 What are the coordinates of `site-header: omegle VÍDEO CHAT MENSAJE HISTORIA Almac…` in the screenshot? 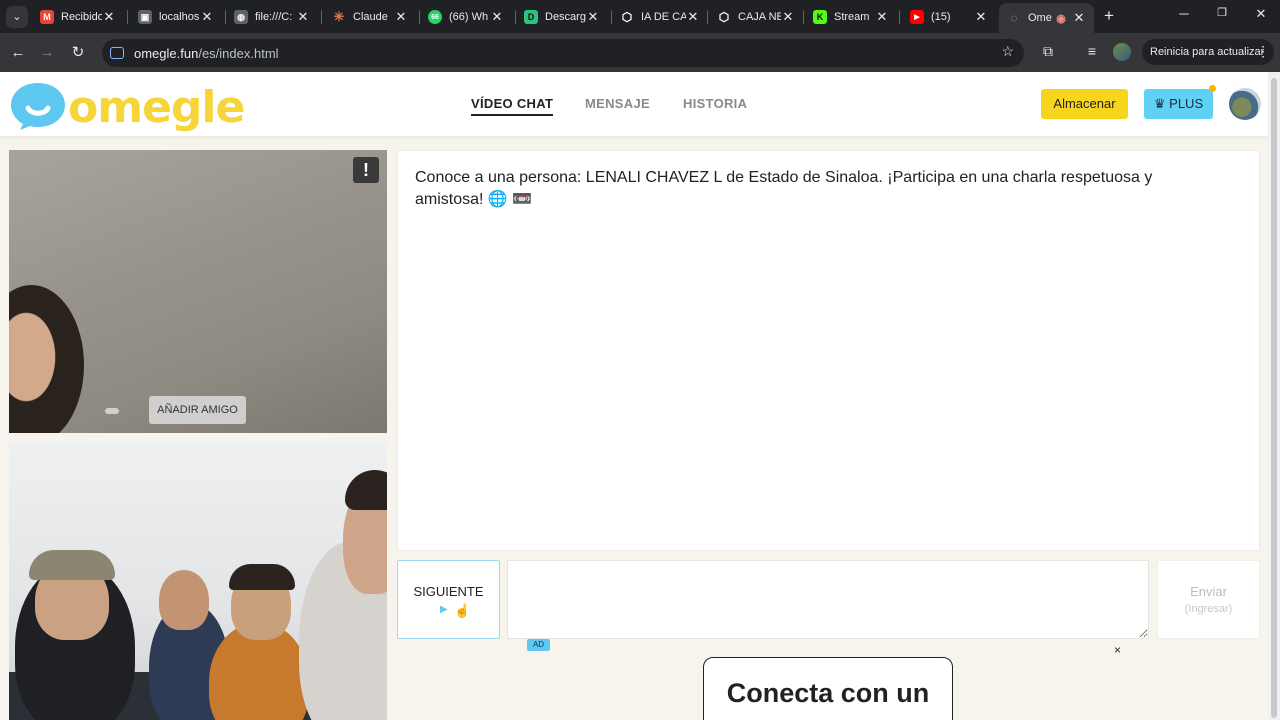 It's located at (634, 104).